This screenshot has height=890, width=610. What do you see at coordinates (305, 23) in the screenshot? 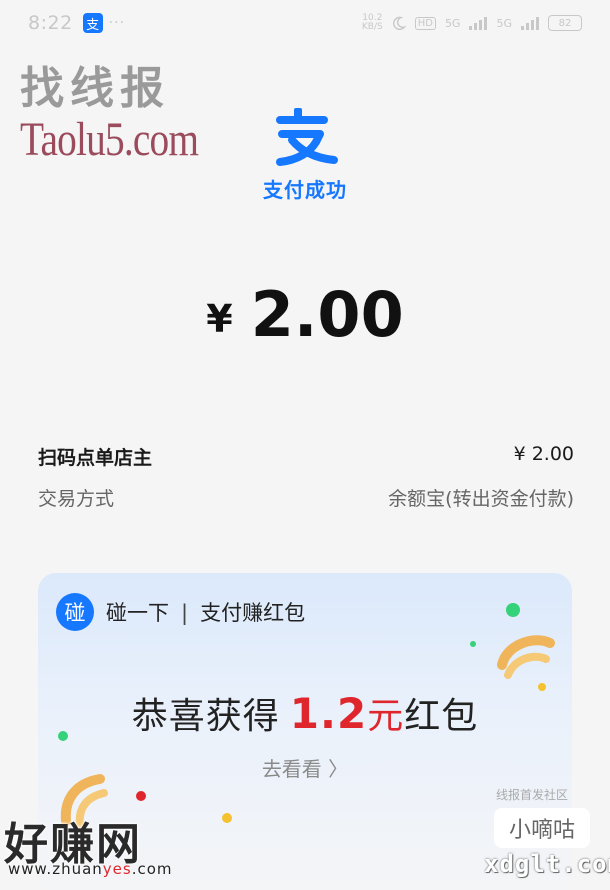
I see `status-bar: 8:22 支 ··· 10.2 KB/S HD 5G 5G 82` at bounding box center [305, 23].